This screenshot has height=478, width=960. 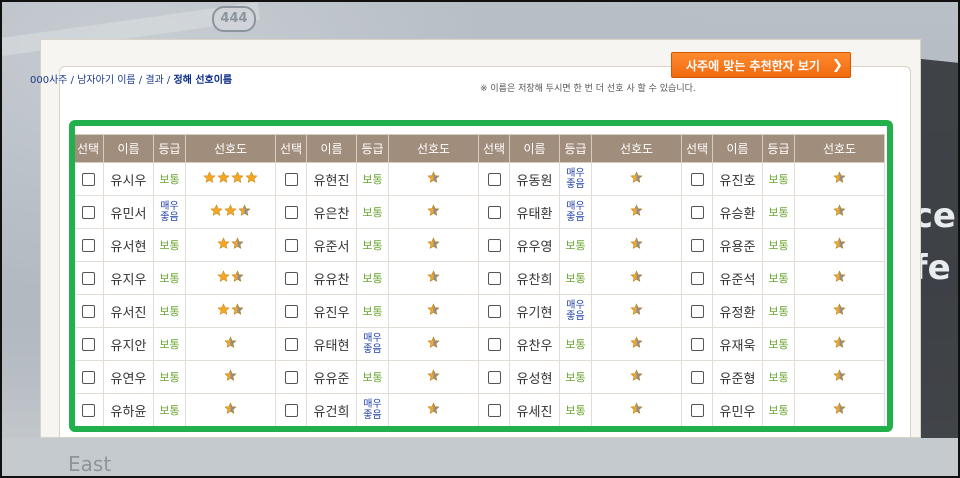 What do you see at coordinates (737, 245) in the screenshot?
I see `name-cell: 유용준` at bounding box center [737, 245].